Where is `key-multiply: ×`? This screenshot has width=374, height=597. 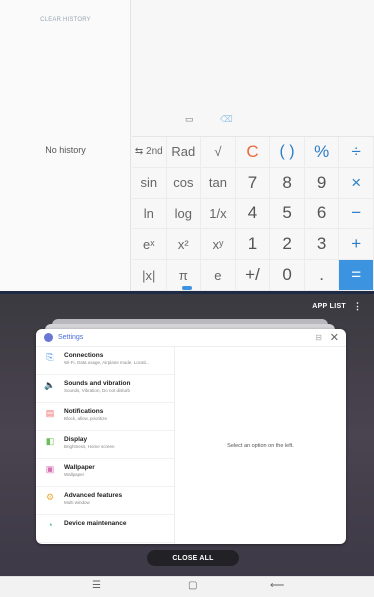 key-multiply: × is located at coordinates (356, 183).